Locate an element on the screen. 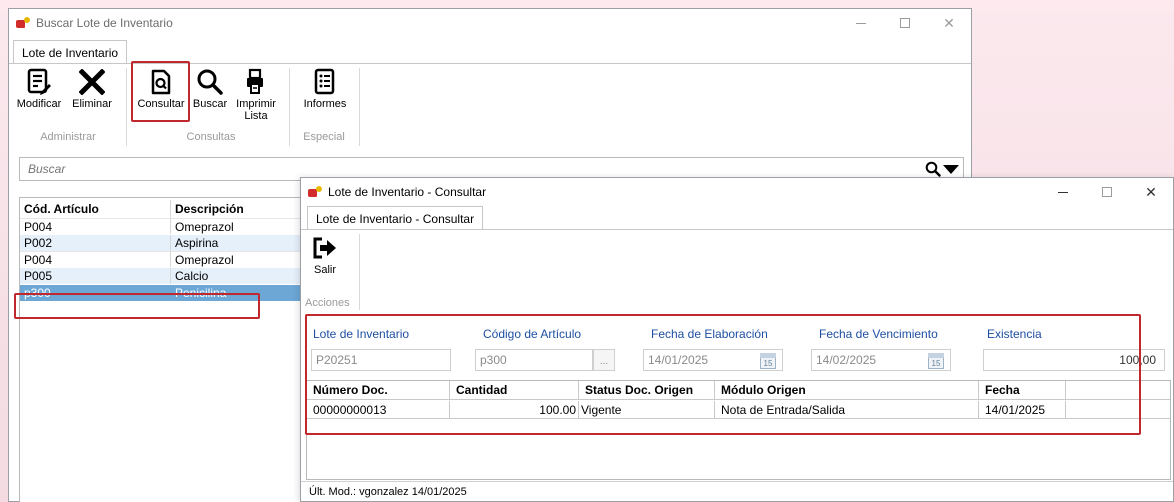  column-header-descripcion: Descripción is located at coordinates (240, 209).